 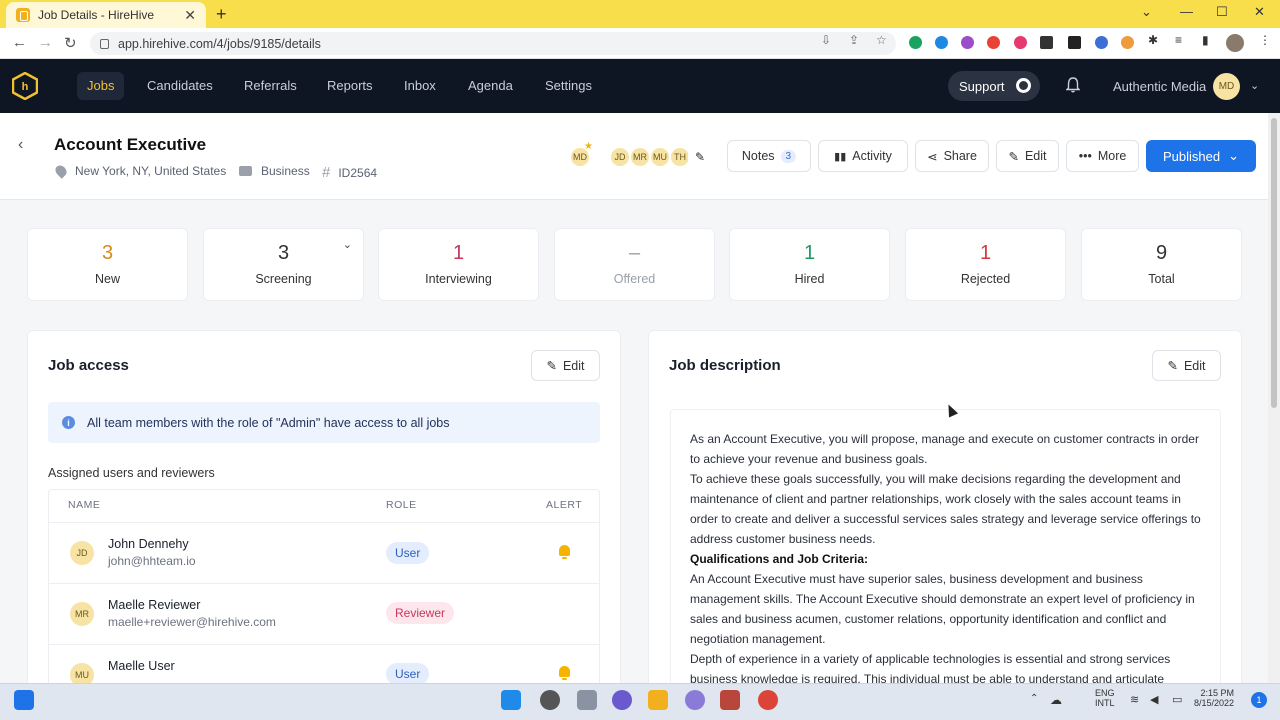 What do you see at coordinates (20, 145) in the screenshot?
I see `back-chevron-icon: ‹` at bounding box center [20, 145].